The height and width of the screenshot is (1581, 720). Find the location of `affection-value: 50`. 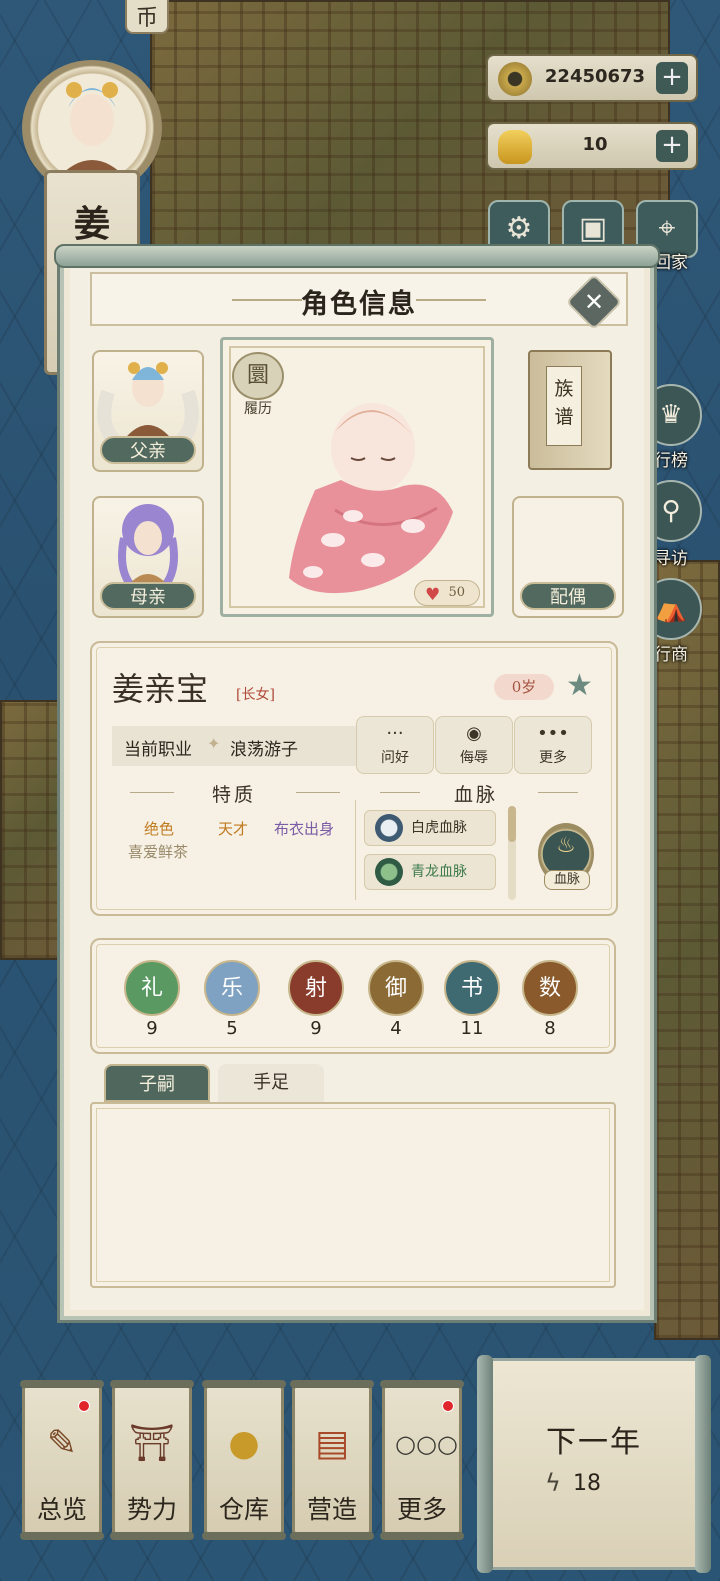

affection-value: 50 is located at coordinates (456, 592).